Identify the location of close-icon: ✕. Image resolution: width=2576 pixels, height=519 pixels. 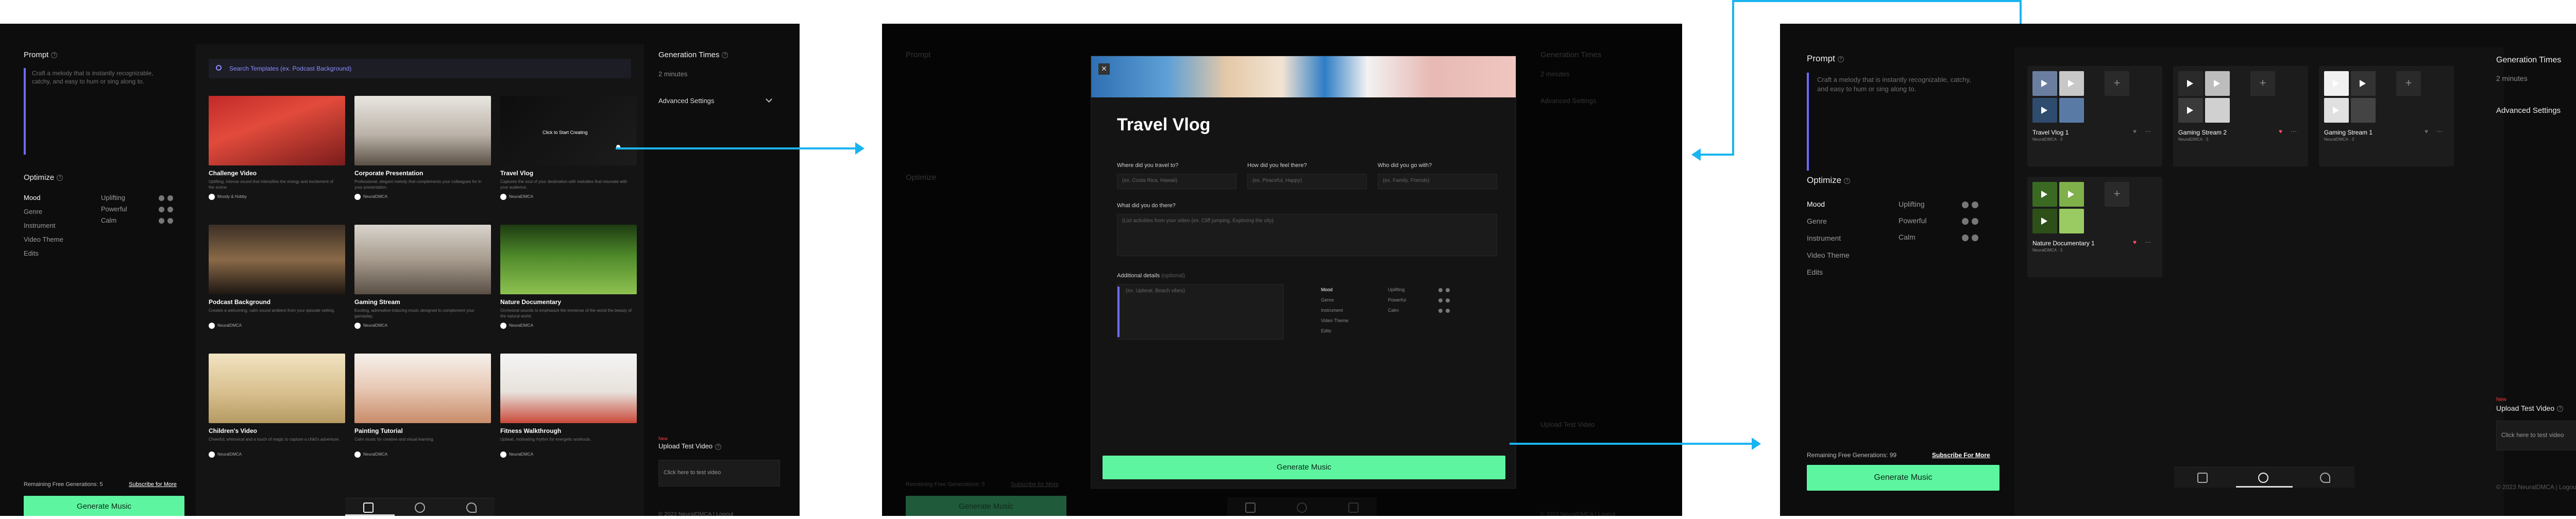
(1104, 69).